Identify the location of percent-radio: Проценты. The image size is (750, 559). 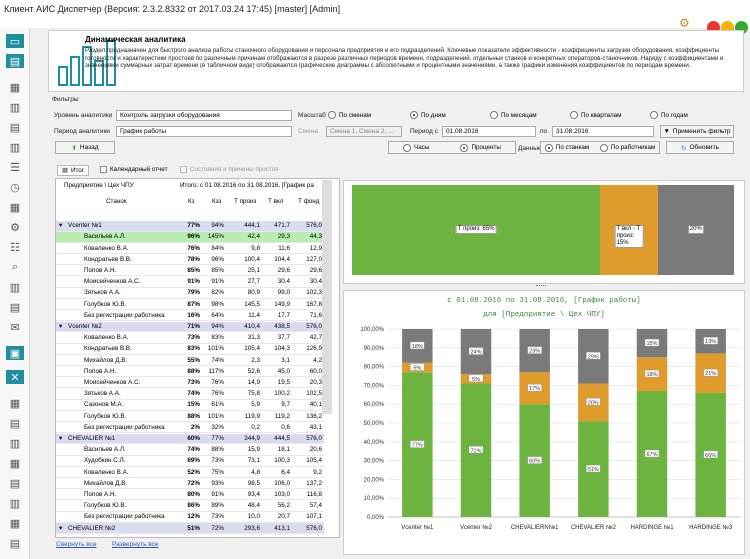
(480, 147).